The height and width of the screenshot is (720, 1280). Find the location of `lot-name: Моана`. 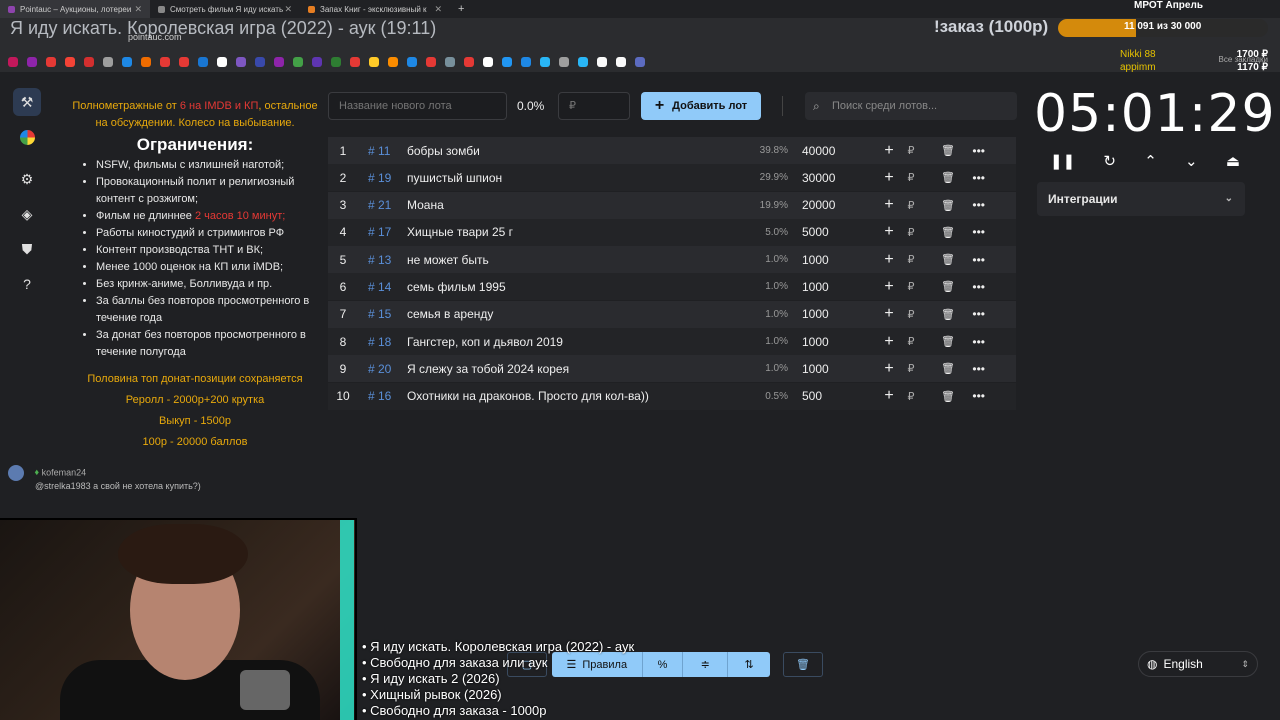

lot-name: Моана is located at coordinates (570, 205).